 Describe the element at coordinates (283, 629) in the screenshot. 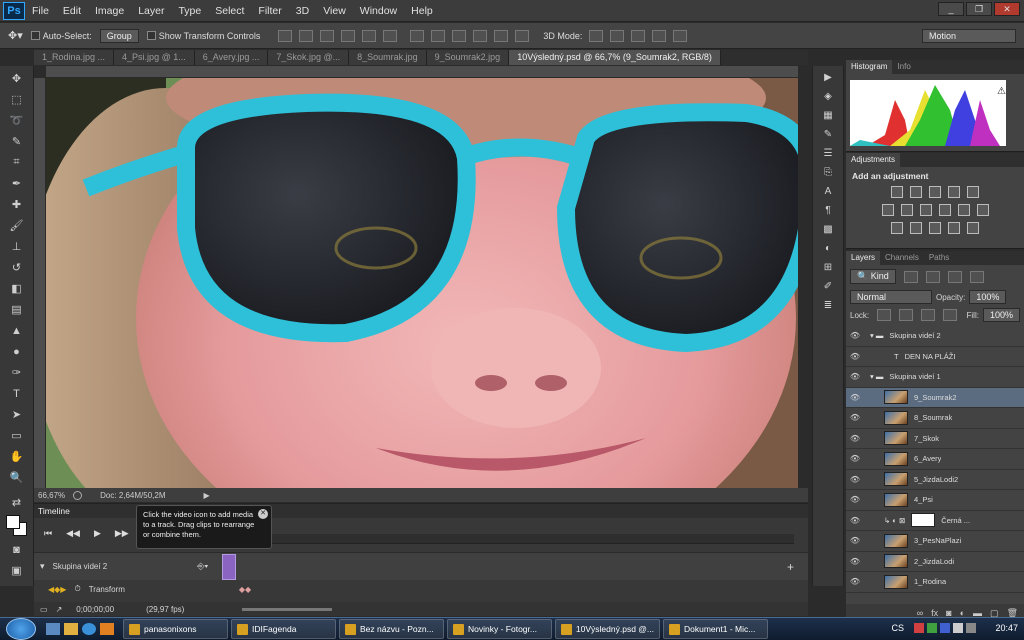

I see `taskbar-item: IDIFagenda` at that location.